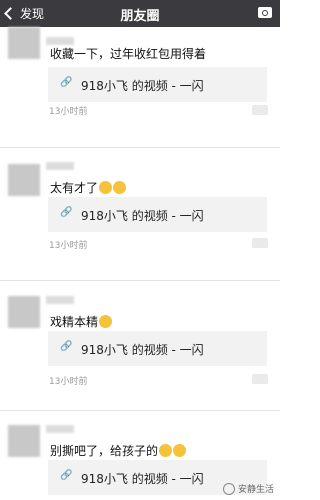  What do you see at coordinates (74, 188) in the screenshot?
I see `post-text-content: 太有才了` at bounding box center [74, 188].